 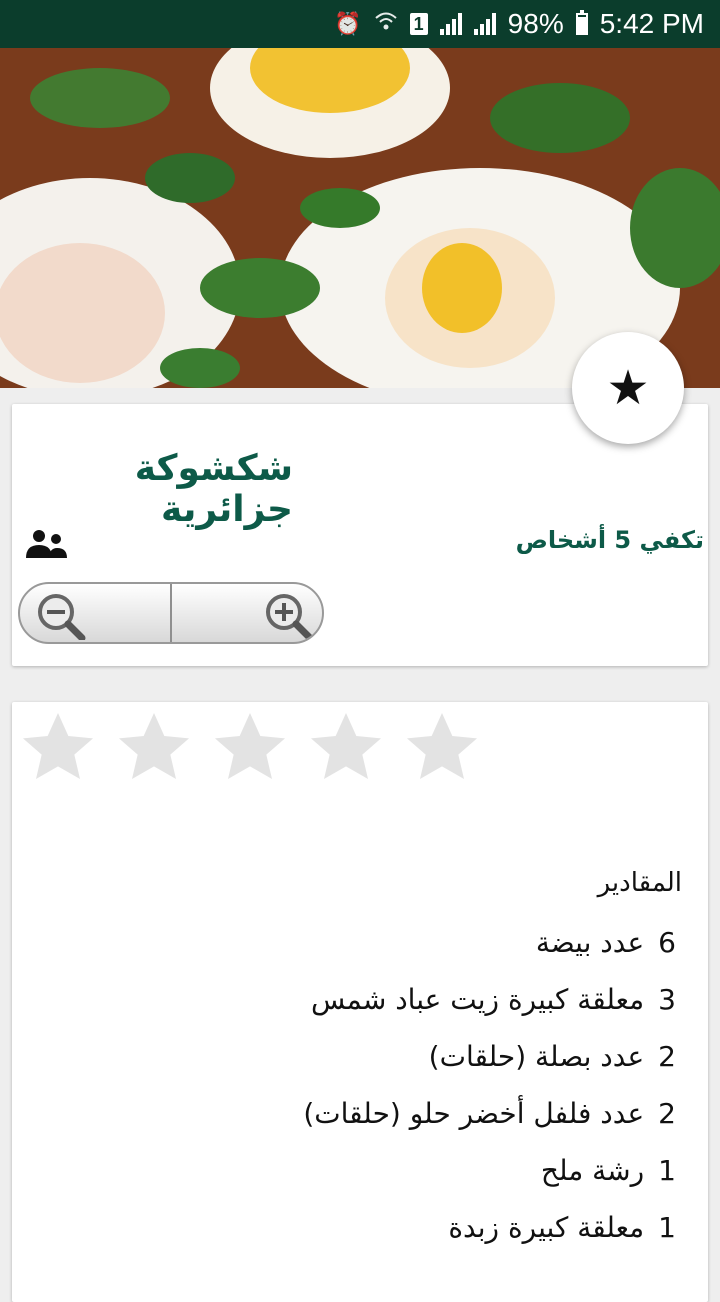 I want to click on list-item: 1 رشة ملح, so click(x=489, y=1170).